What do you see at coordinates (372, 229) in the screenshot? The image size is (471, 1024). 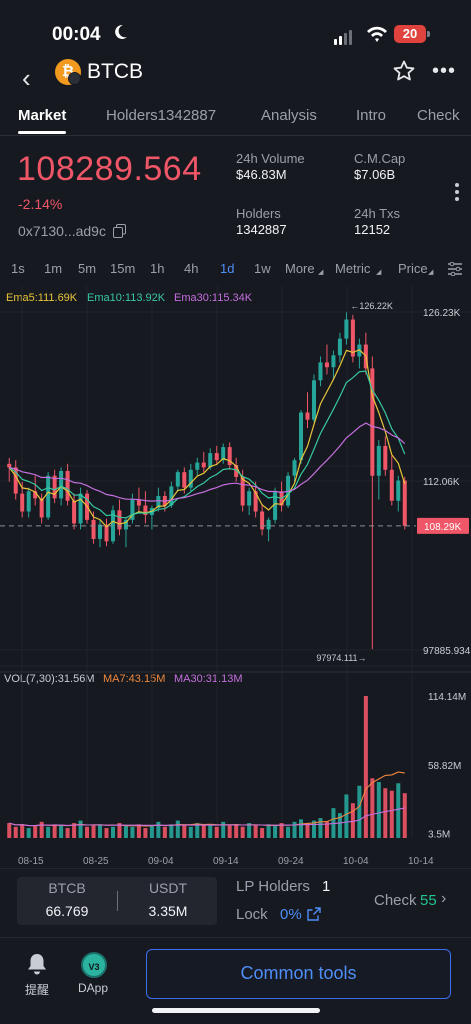 I see `txs-value: 12152` at bounding box center [372, 229].